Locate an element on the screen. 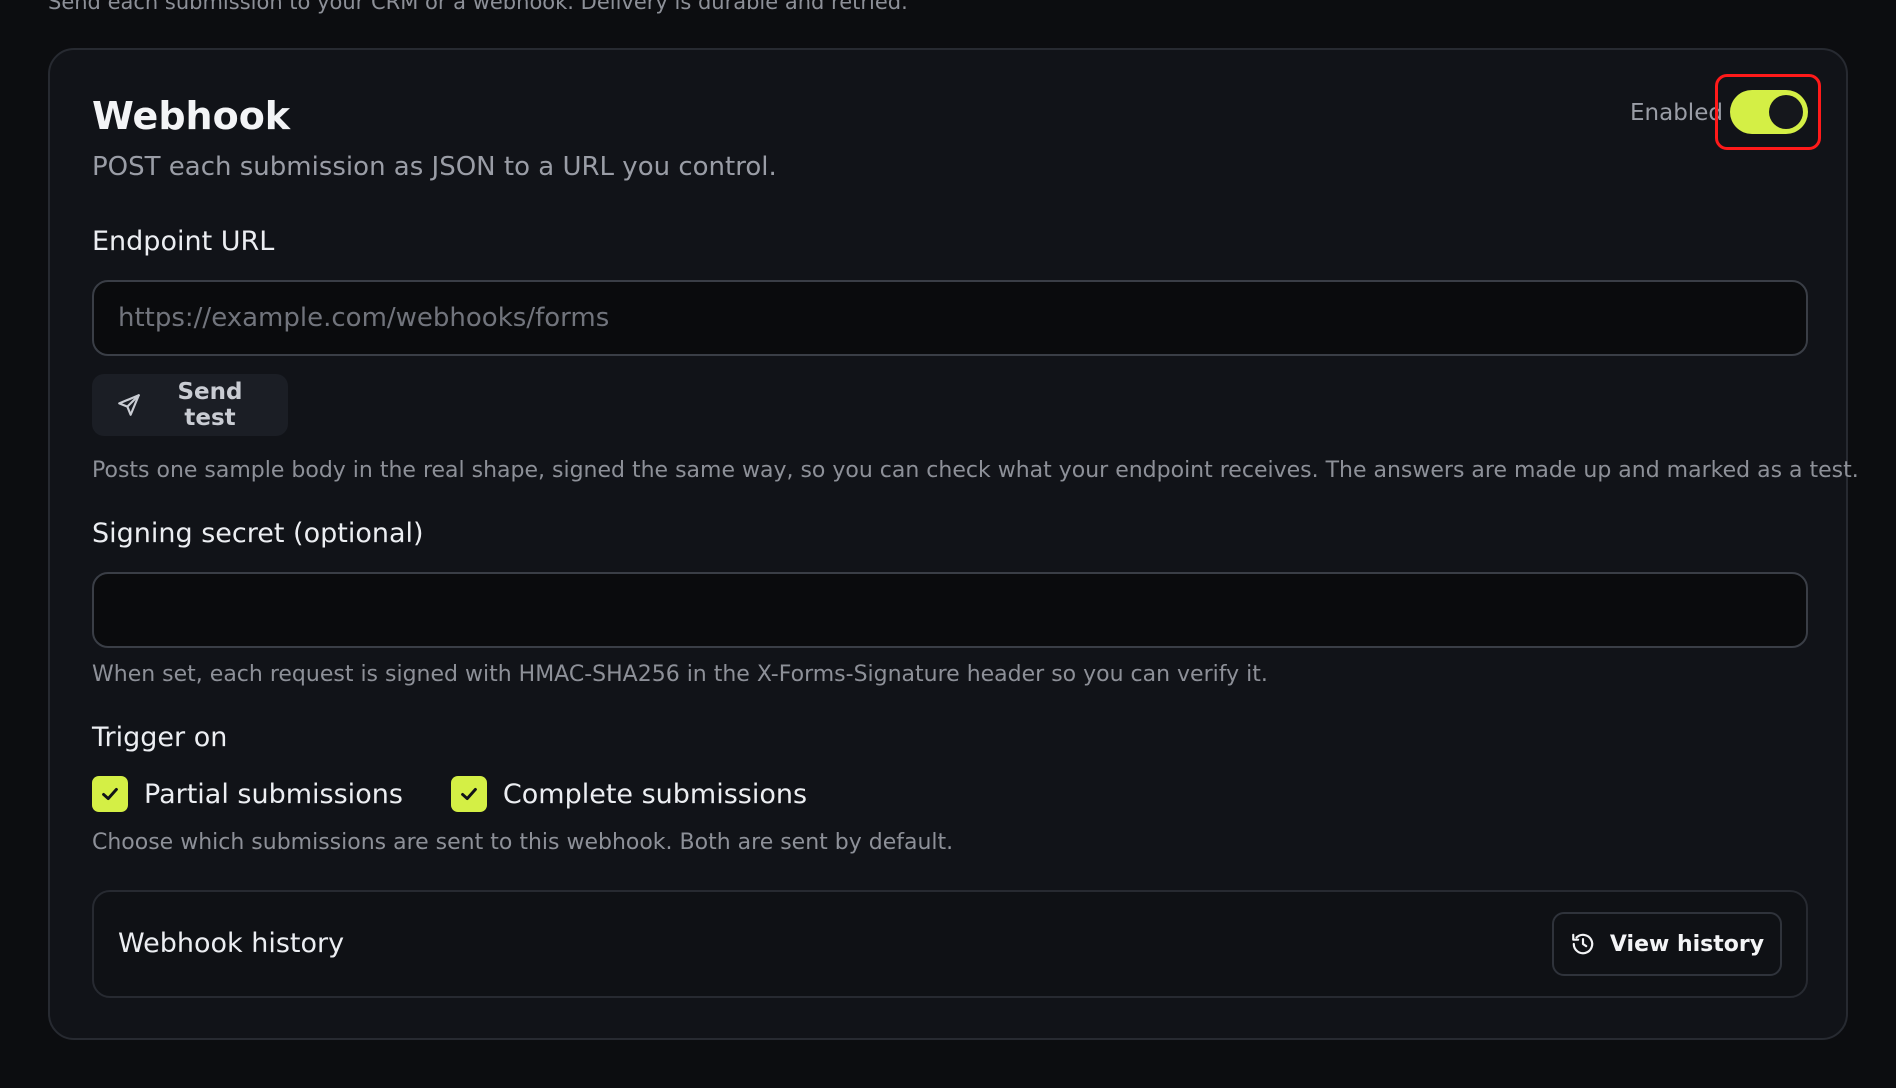 This screenshot has height=1088, width=1896. send-icon is located at coordinates (129, 405).